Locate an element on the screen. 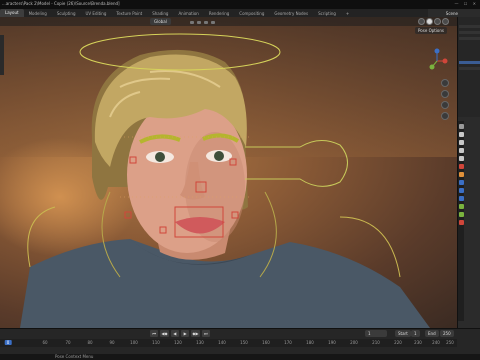 The height and width of the screenshot is (360, 480). current-frame-marker: 0 is located at coordinates (8, 342).